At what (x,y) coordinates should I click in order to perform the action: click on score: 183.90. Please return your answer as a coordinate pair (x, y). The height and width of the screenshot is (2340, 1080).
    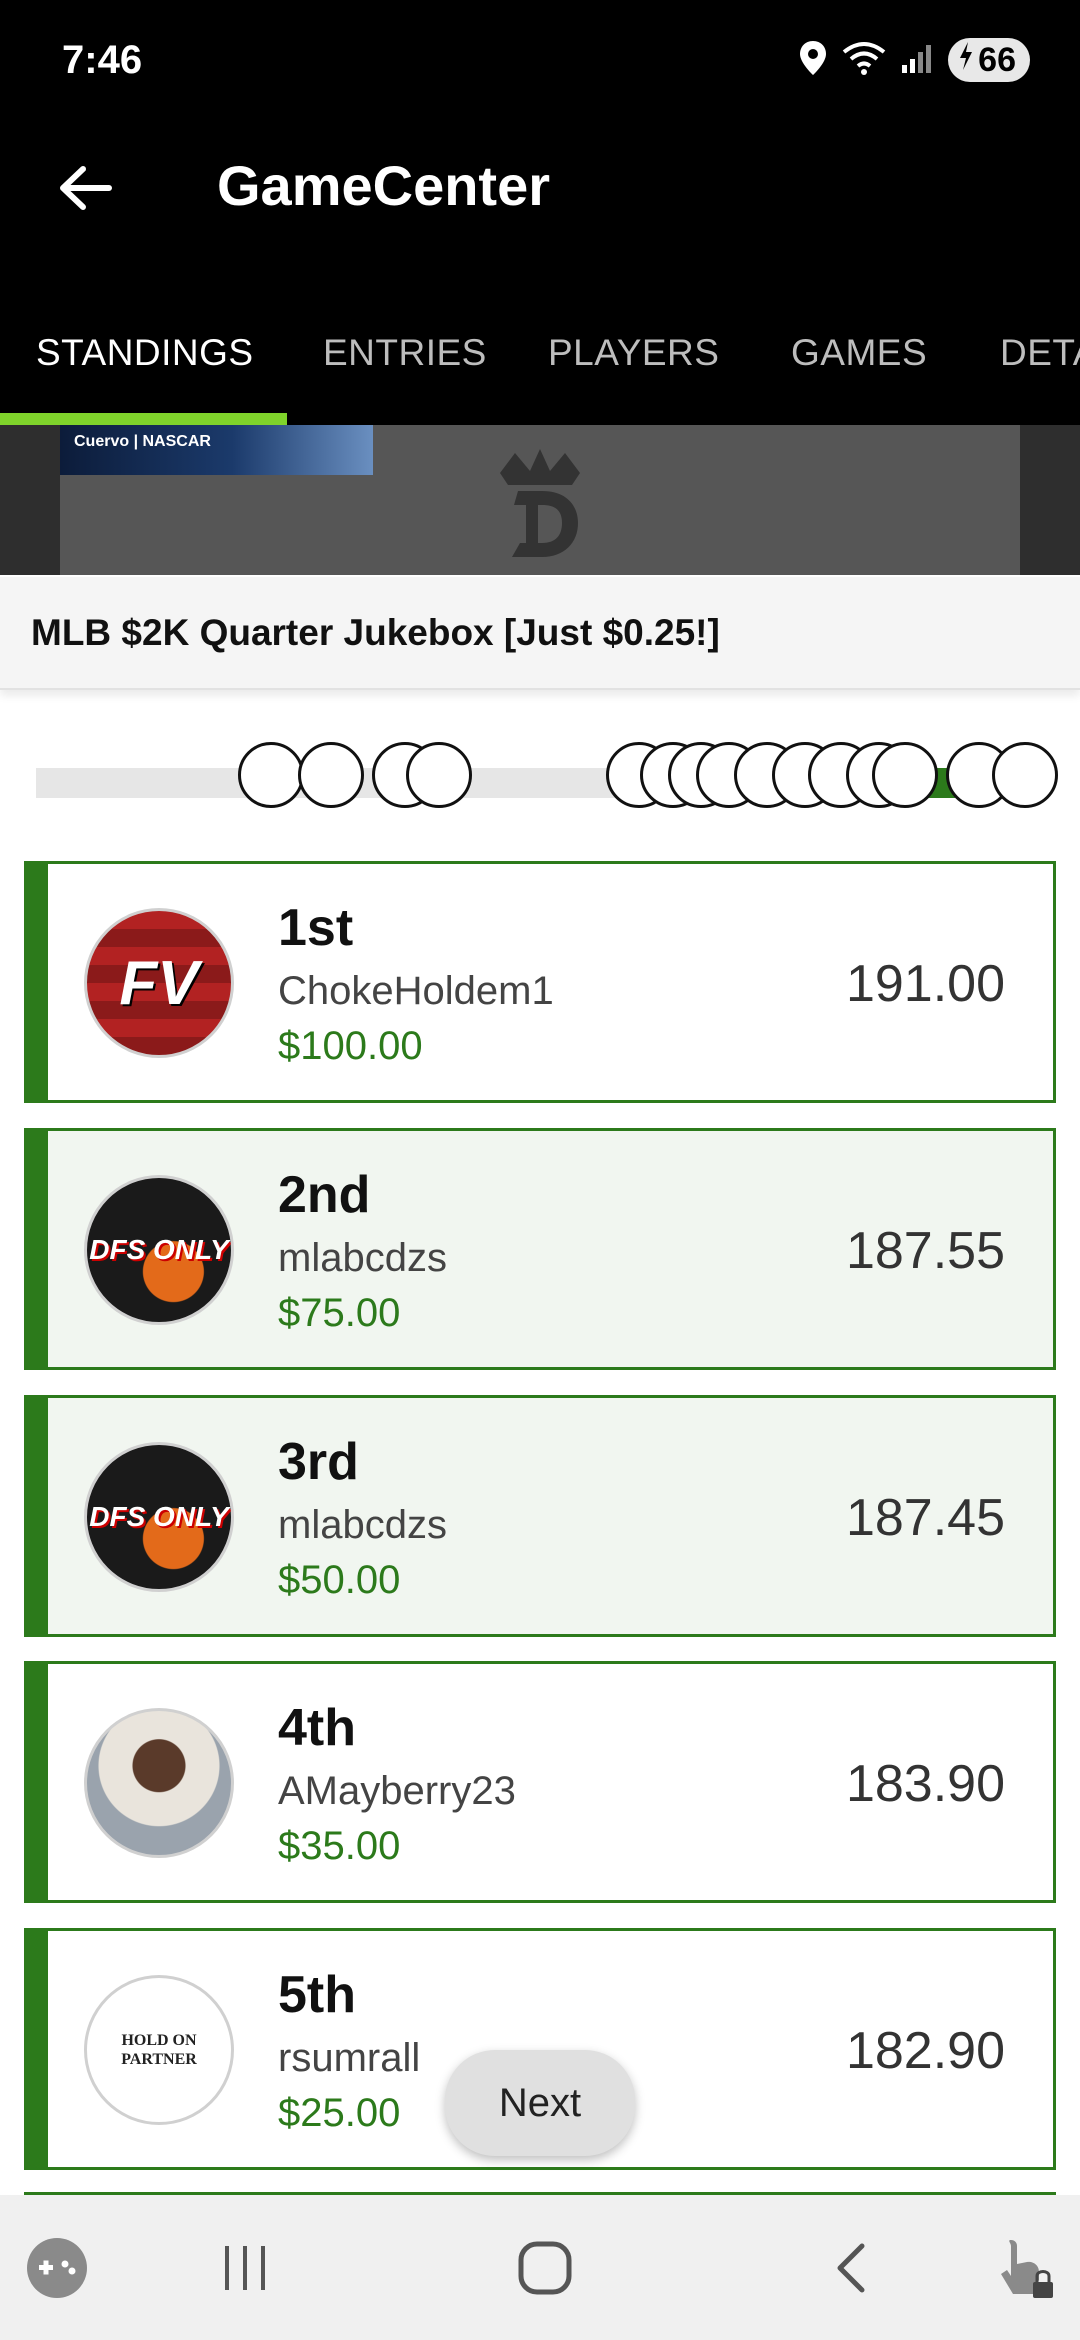
    Looking at the image, I should click on (925, 1784).